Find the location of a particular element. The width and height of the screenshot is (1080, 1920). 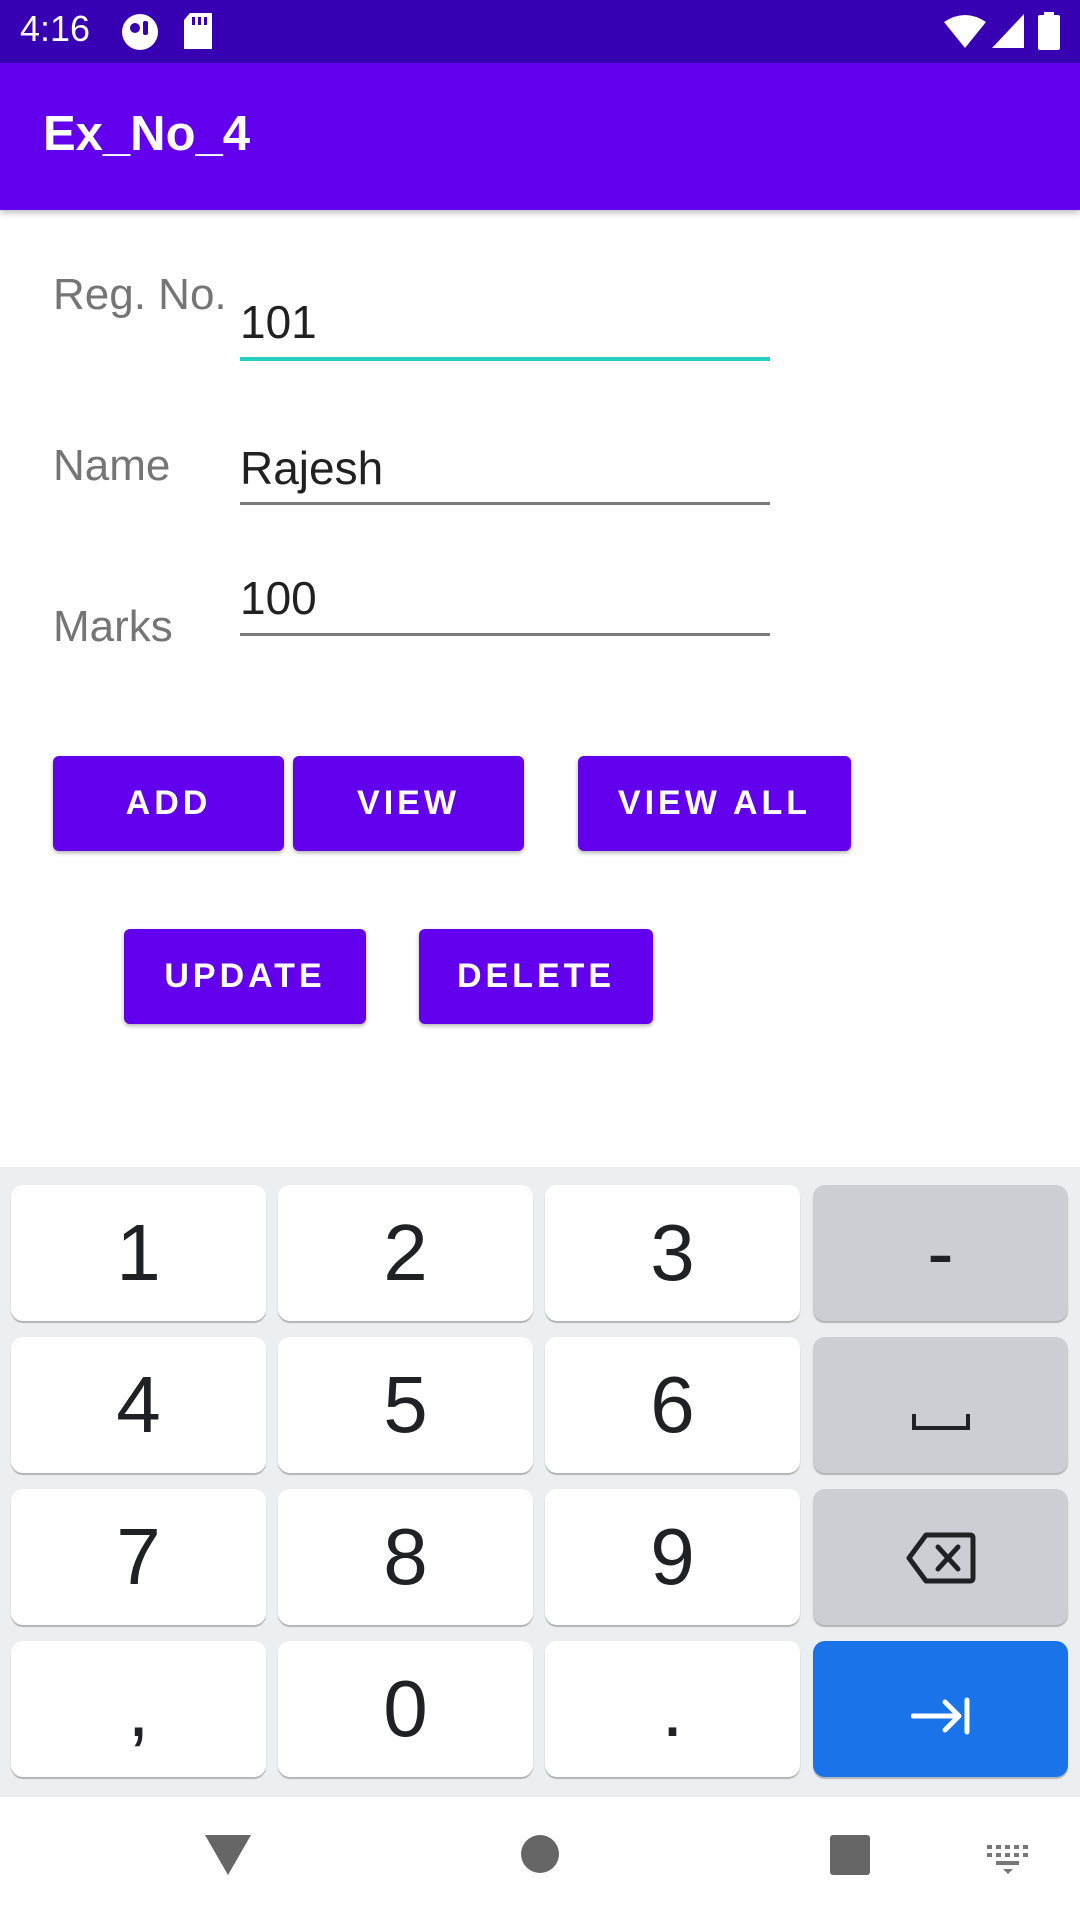

reg-no-field: 101 is located at coordinates (505, 330).